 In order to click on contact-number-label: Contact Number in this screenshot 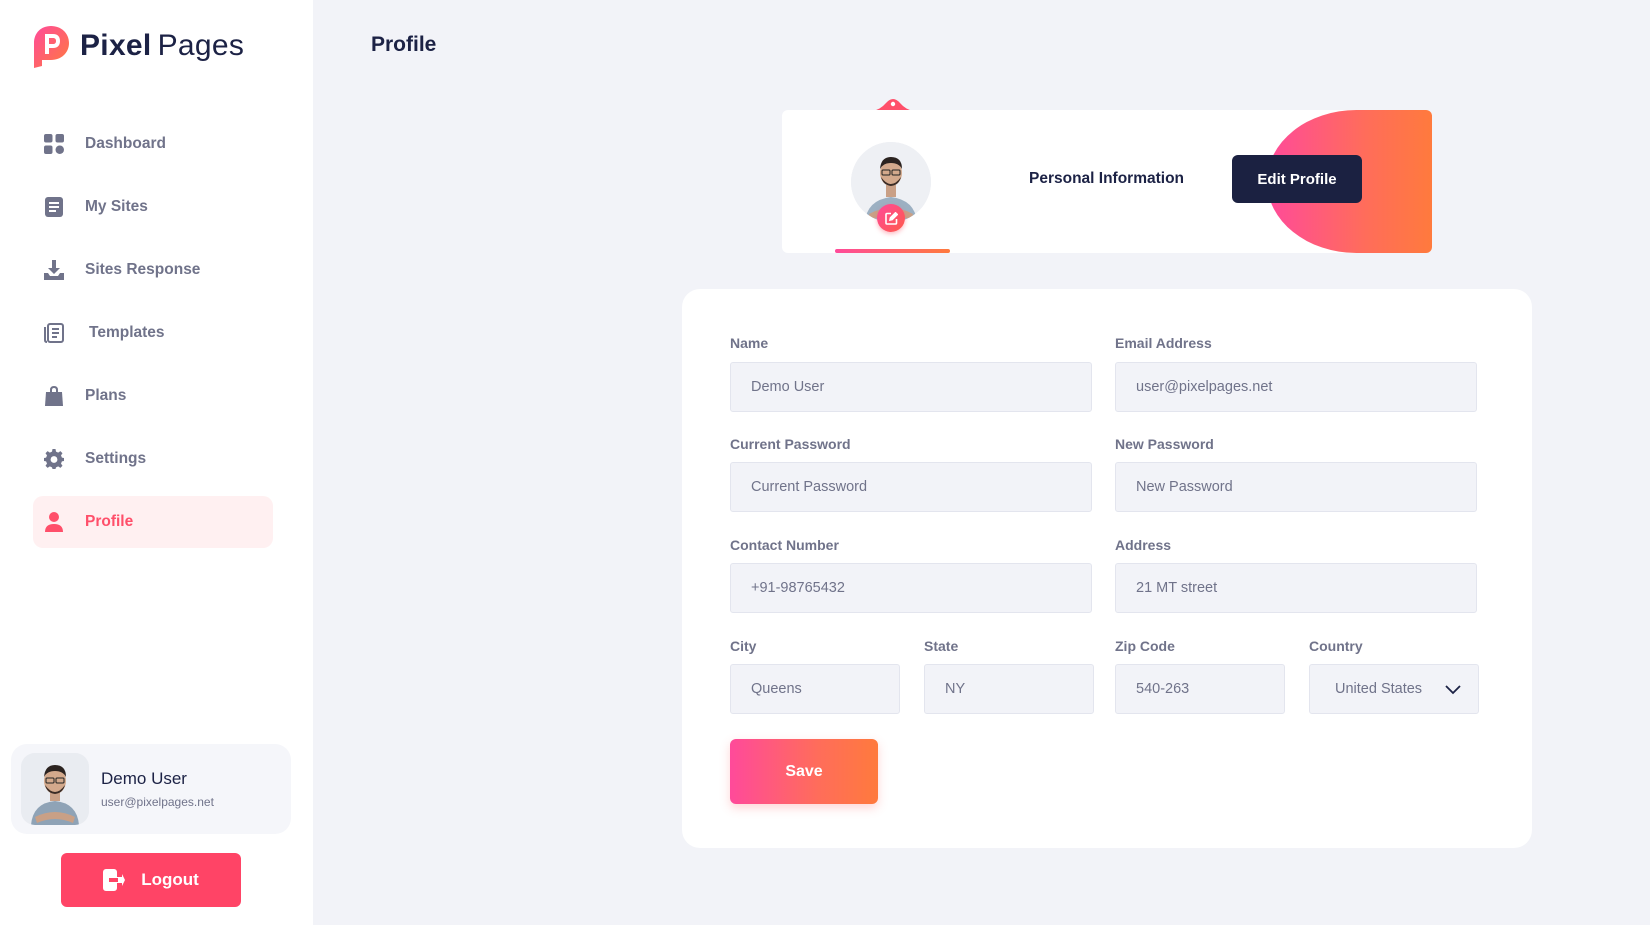, I will do `click(784, 545)`.